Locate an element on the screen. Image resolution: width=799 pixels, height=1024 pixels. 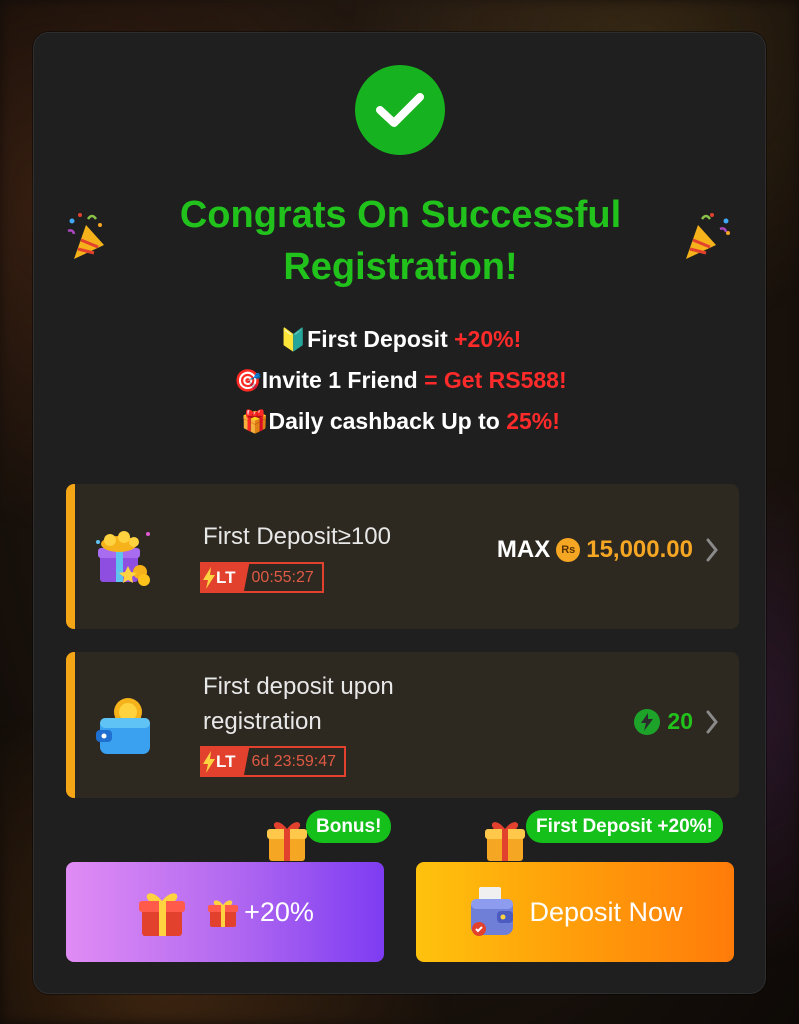
card-reward: MAX Rs 15,000.00 is located at coordinates (608, 550).